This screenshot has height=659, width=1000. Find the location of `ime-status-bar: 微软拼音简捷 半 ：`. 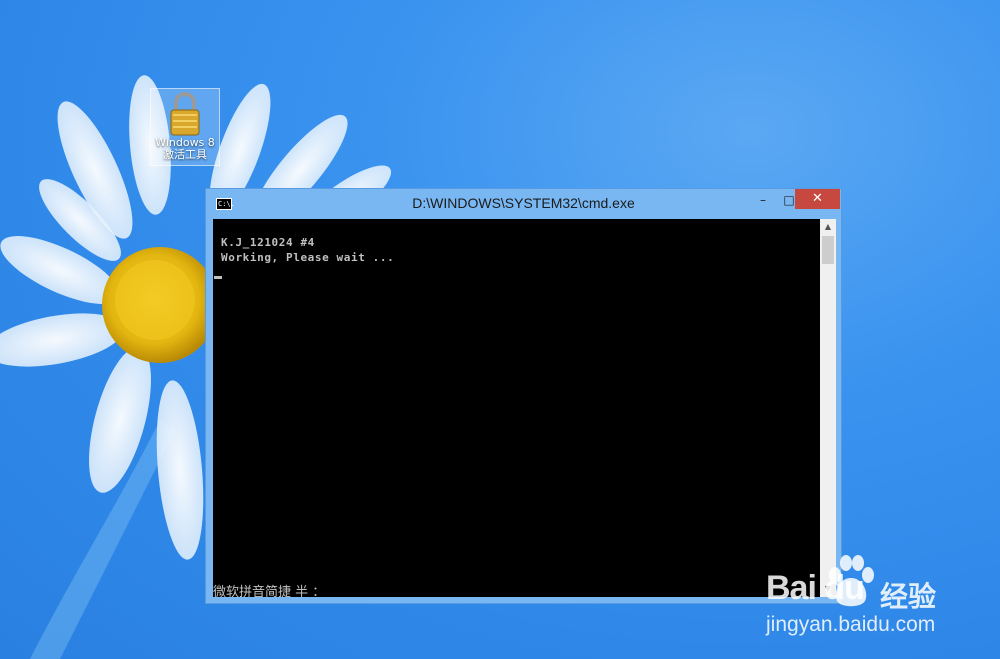

ime-status-bar: 微软拼音简捷 半 ： is located at coordinates (269, 592).